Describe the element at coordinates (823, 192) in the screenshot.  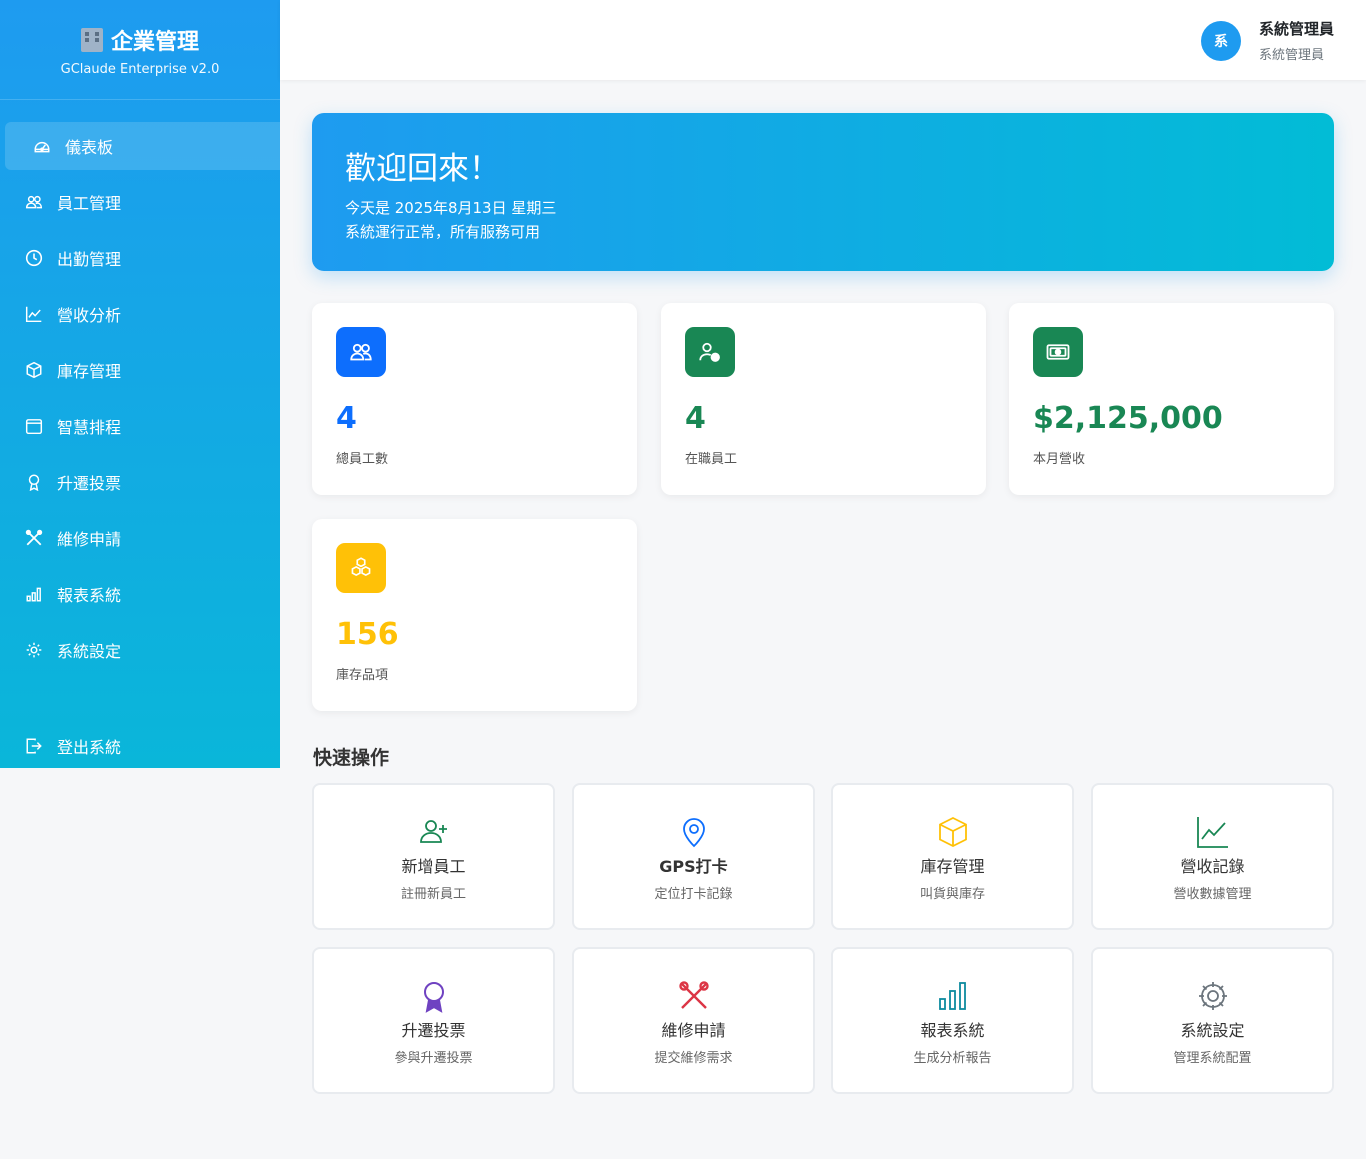
I see `welcome-banner: 歡迎回來！ 今天是 2025年8月13日 星期三 系統運行正常，所有服務可用` at that location.